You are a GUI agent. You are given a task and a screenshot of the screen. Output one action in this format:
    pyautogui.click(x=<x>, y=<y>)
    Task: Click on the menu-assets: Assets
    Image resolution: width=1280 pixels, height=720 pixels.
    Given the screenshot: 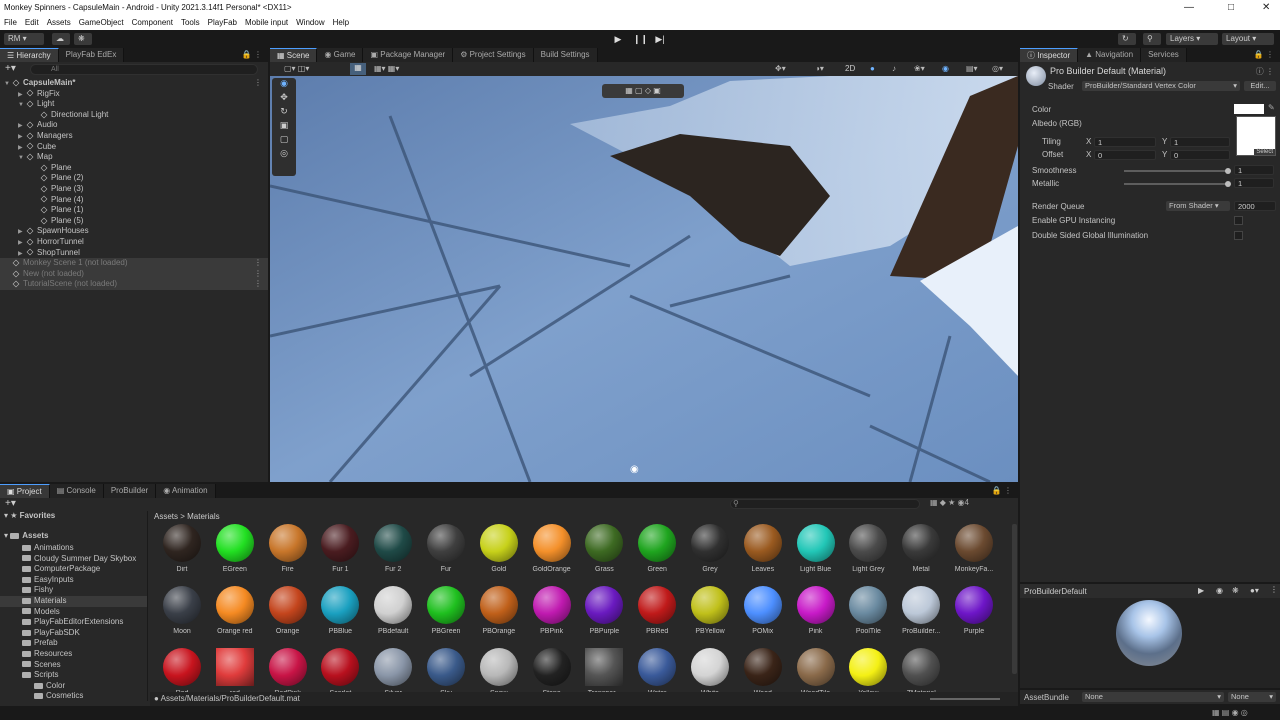 What is the action you would take?
    pyautogui.click(x=59, y=23)
    